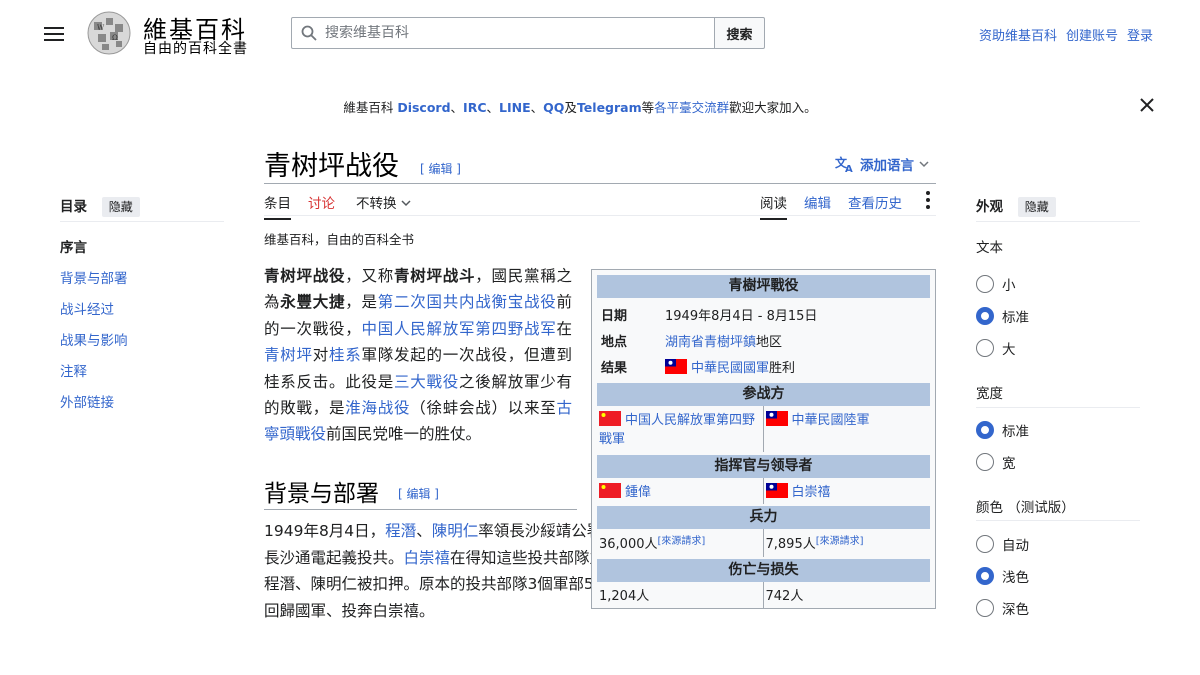  I want to click on casualties-heading: 伤亡与损失, so click(763, 570).